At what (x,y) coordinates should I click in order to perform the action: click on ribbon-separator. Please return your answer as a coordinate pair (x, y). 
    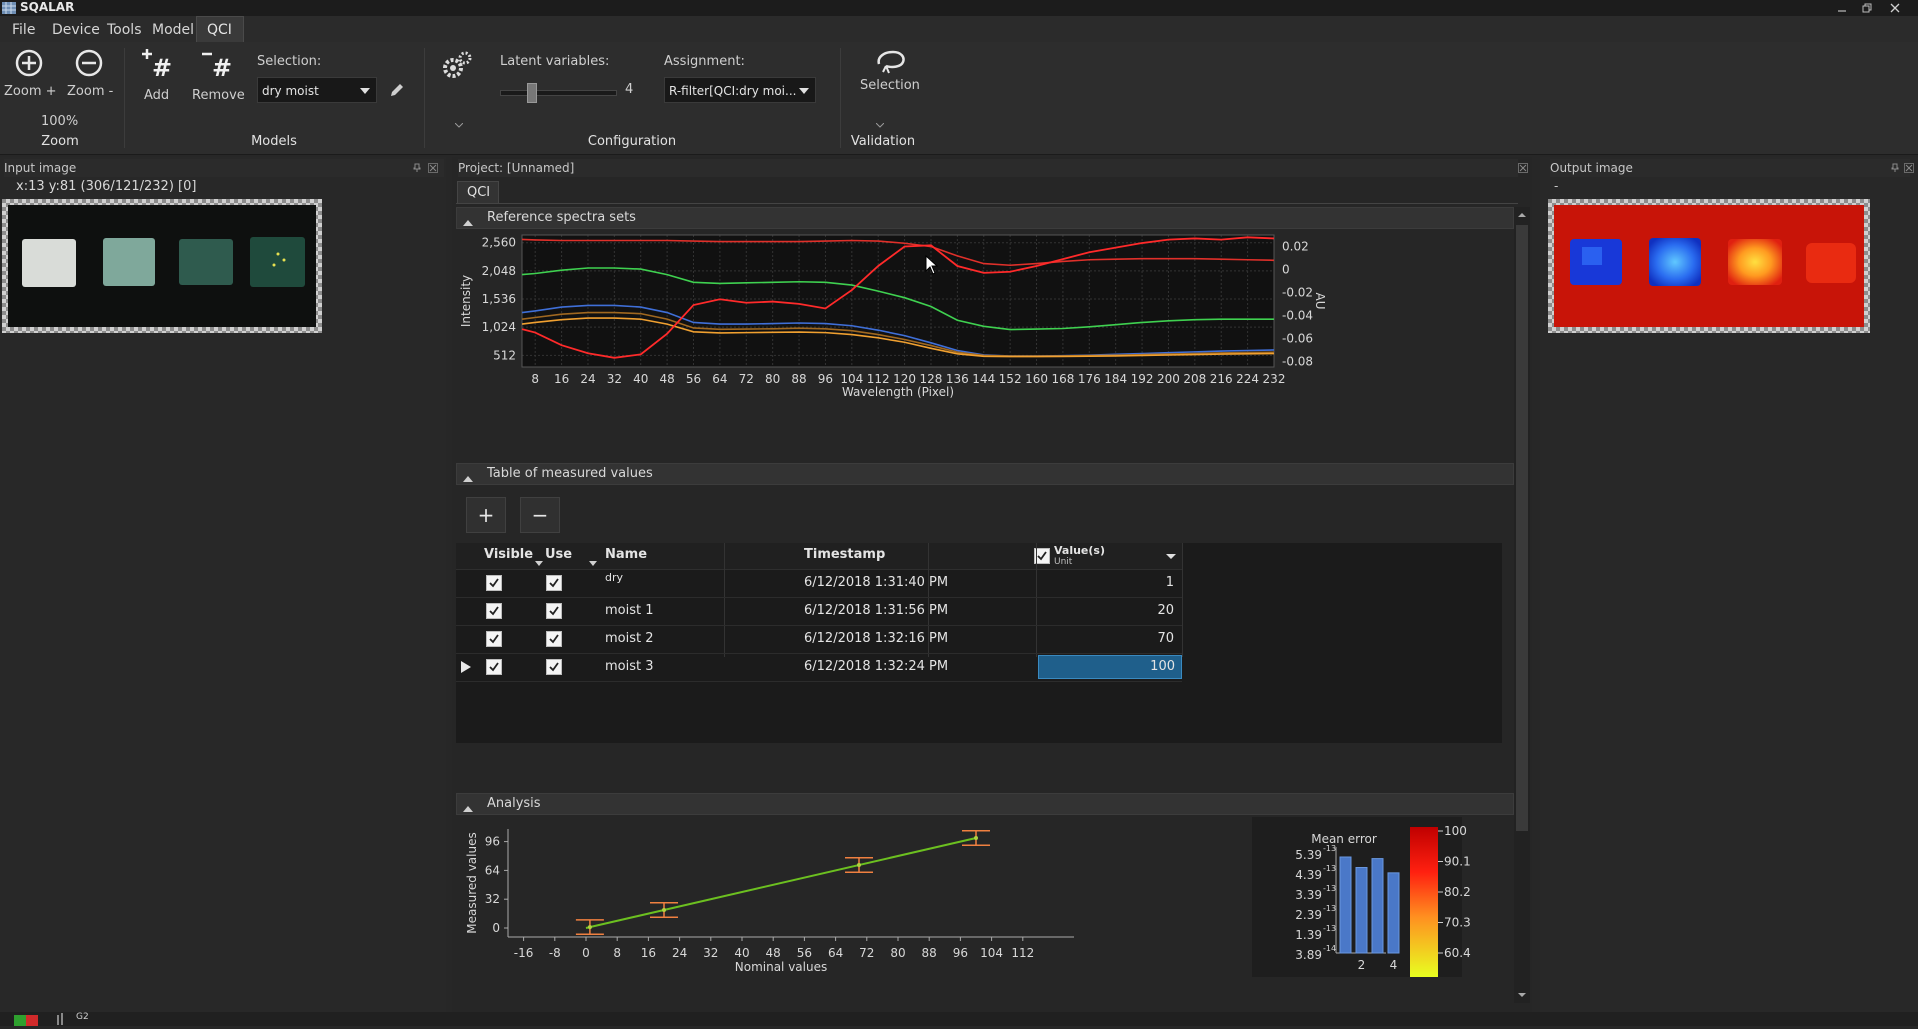
    Looking at the image, I should click on (424, 98).